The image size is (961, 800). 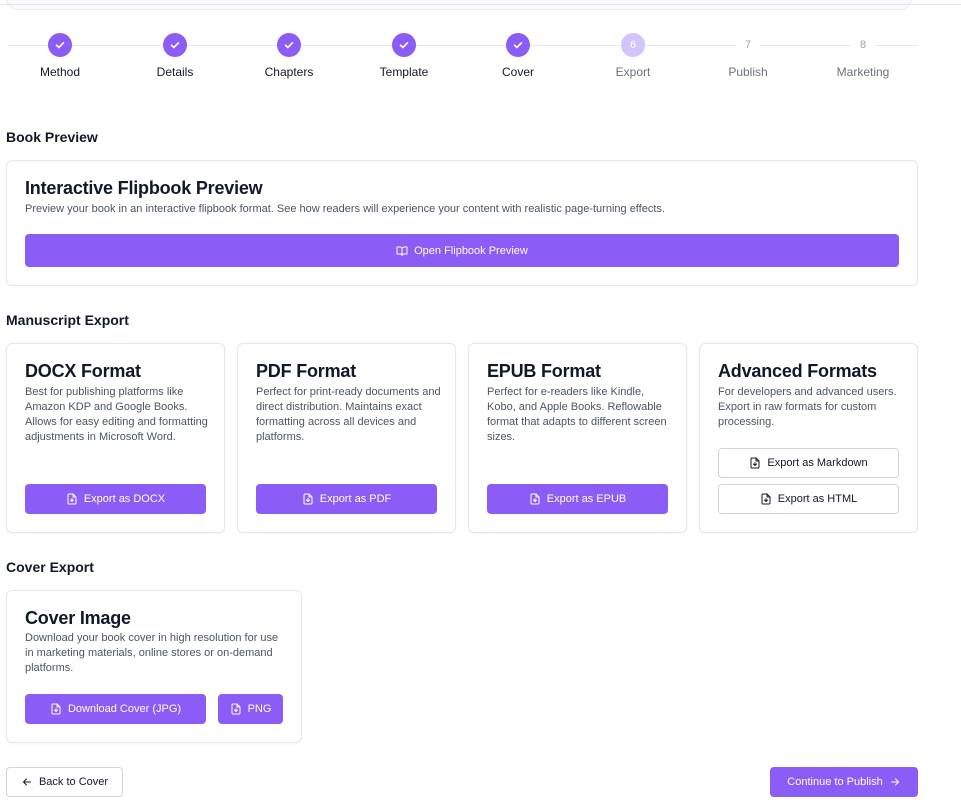 What do you see at coordinates (60, 72) in the screenshot?
I see `step-label: Method` at bounding box center [60, 72].